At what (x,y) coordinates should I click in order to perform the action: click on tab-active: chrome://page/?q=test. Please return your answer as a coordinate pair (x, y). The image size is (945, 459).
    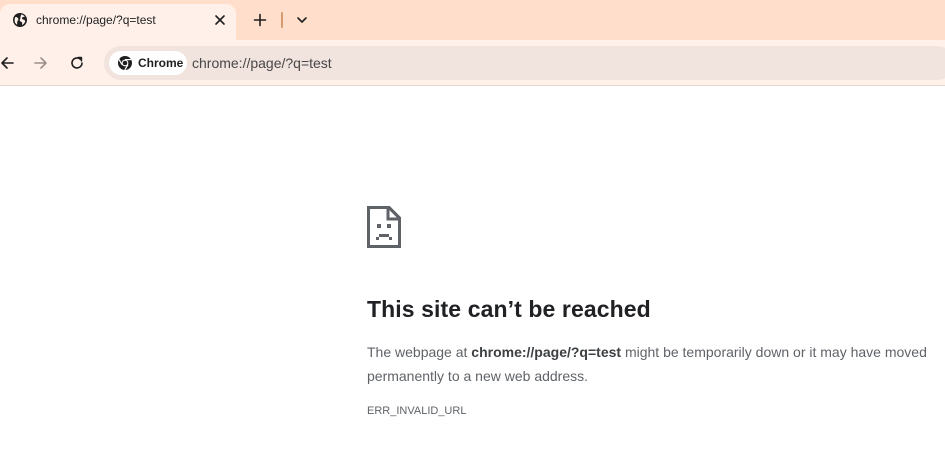
    Looking at the image, I should click on (118, 22).